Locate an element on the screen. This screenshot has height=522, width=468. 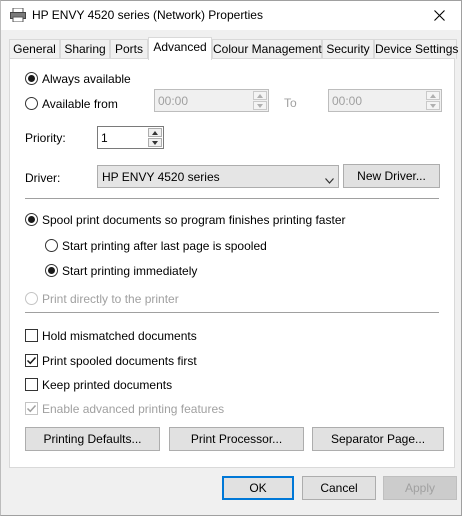
tab-security: Security is located at coordinates (348, 49).